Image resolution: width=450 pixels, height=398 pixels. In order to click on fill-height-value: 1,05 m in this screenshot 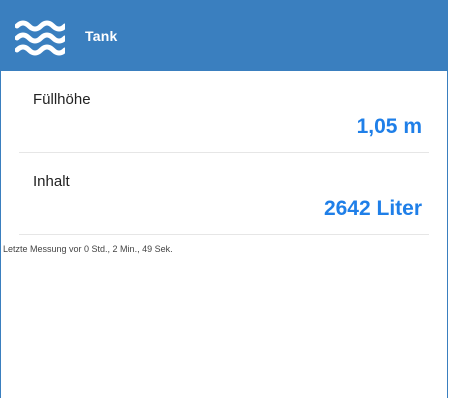, I will do `click(389, 126)`.